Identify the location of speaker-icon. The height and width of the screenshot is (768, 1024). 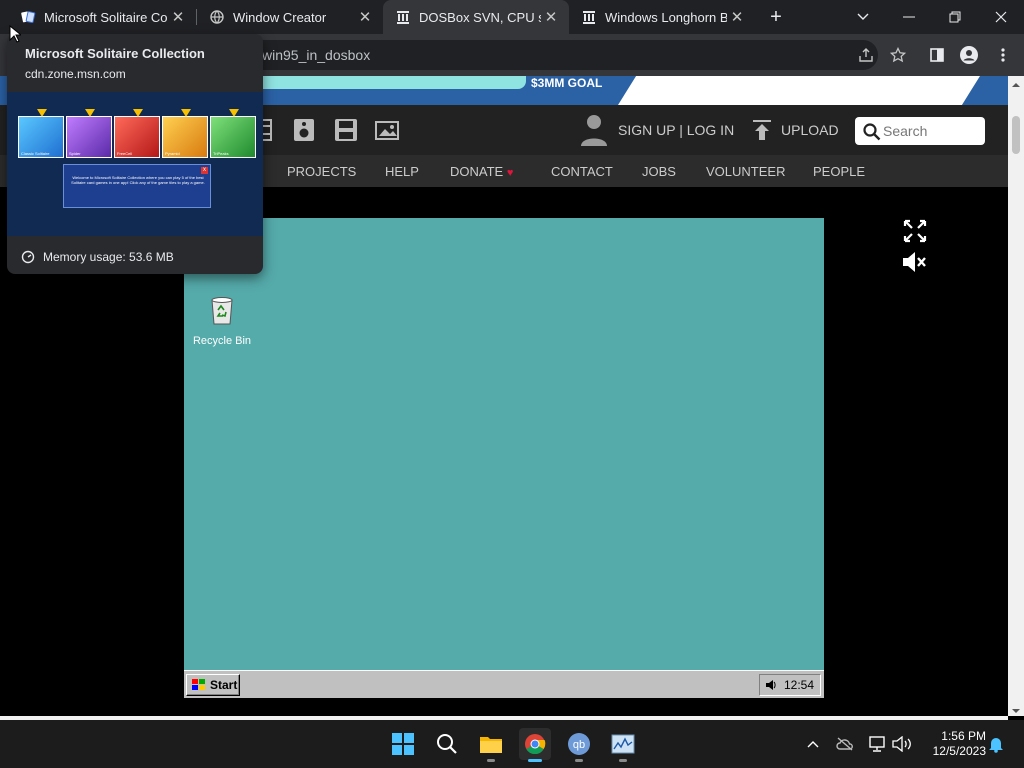
(771, 685).